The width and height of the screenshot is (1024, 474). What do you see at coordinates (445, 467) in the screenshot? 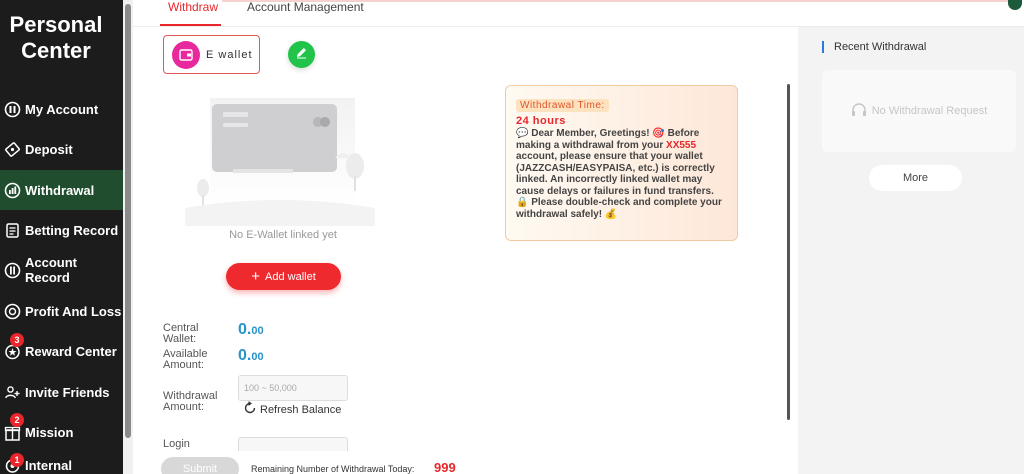
I see `remaining-withdrawal-count: 999` at bounding box center [445, 467].